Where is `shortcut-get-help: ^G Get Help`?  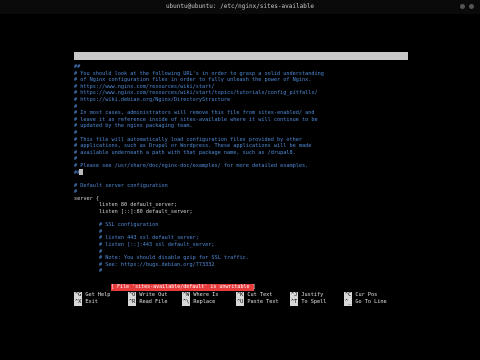 shortcut-get-help: ^G Get Help is located at coordinates (92, 295).